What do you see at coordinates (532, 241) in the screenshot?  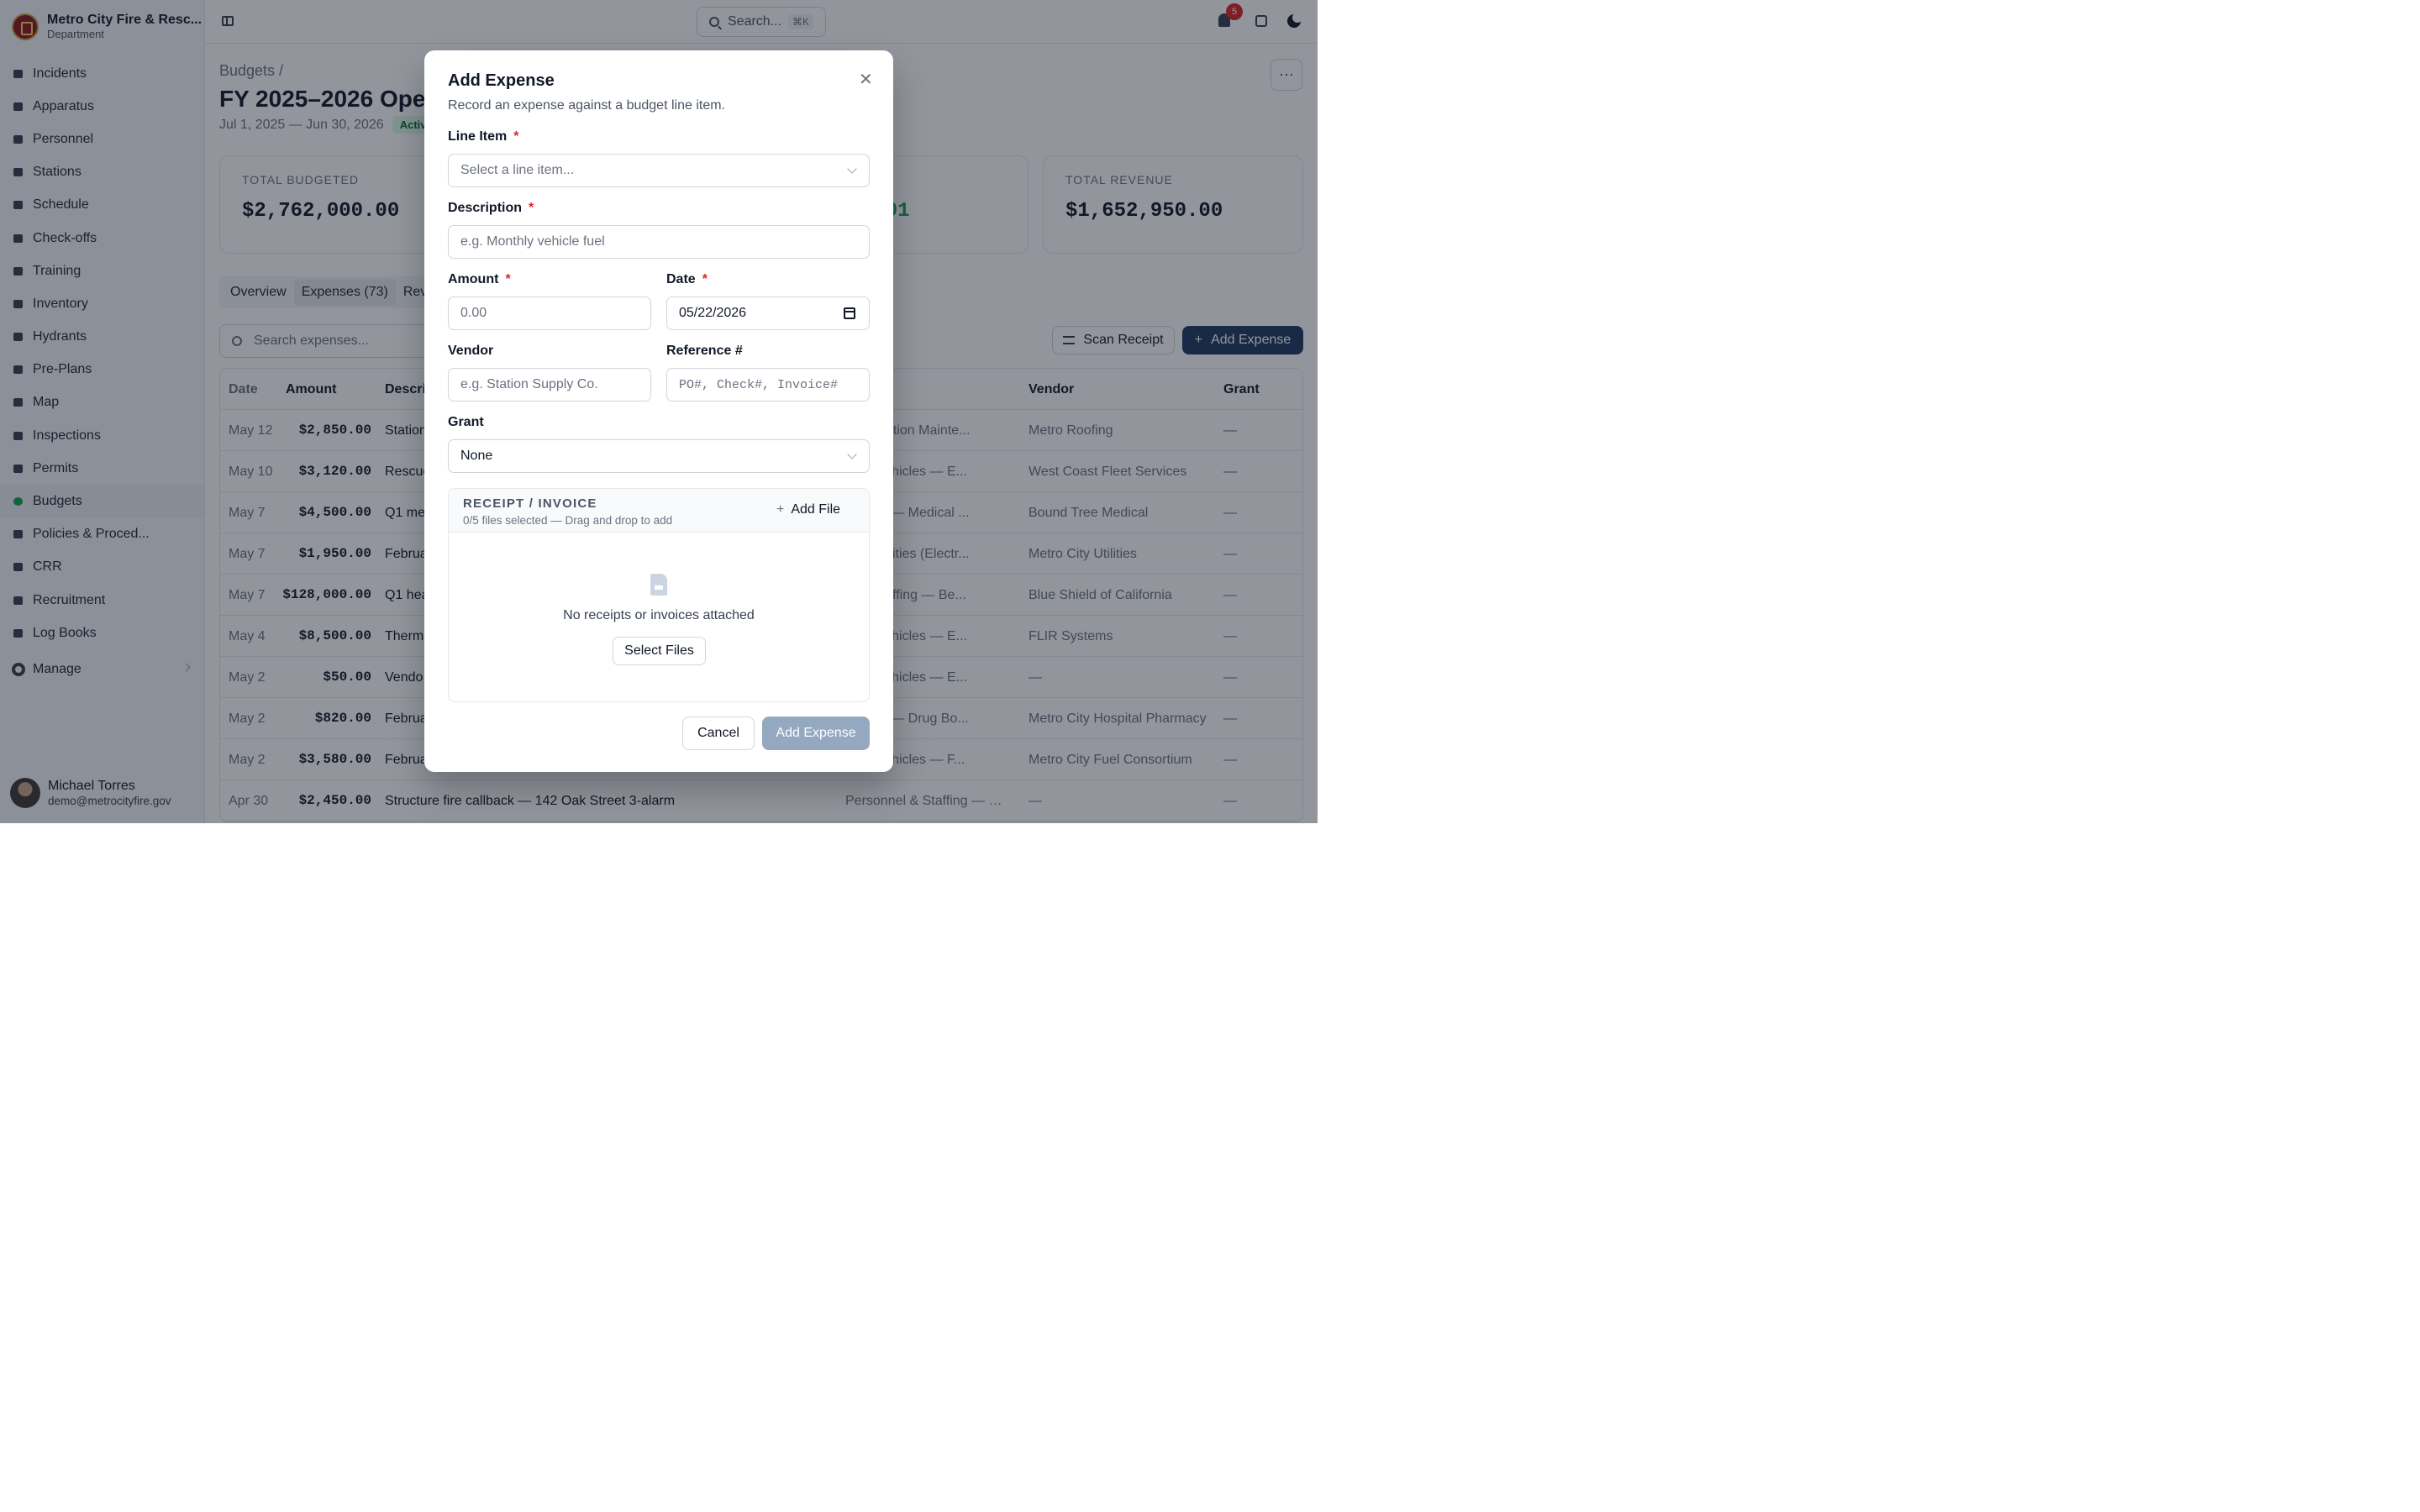 I see `description-placeholder: e.g. Monthly vehicle fuel` at bounding box center [532, 241].